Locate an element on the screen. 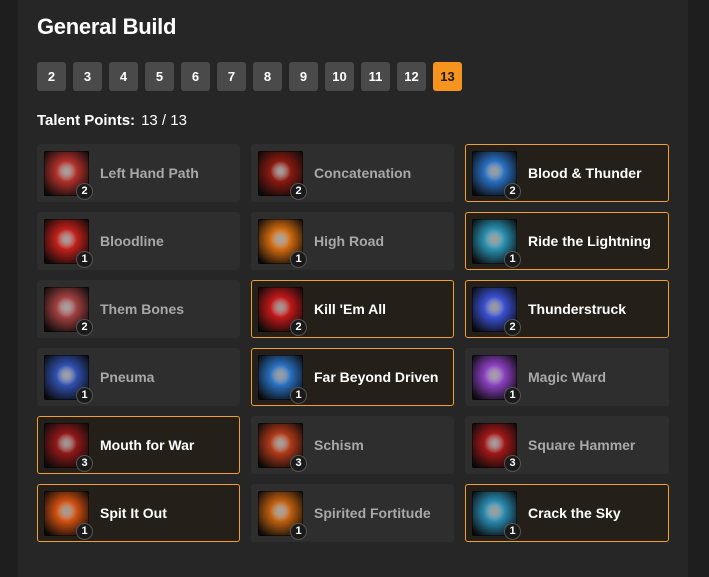  talent-name: Spirited Fortitude is located at coordinates (372, 513).